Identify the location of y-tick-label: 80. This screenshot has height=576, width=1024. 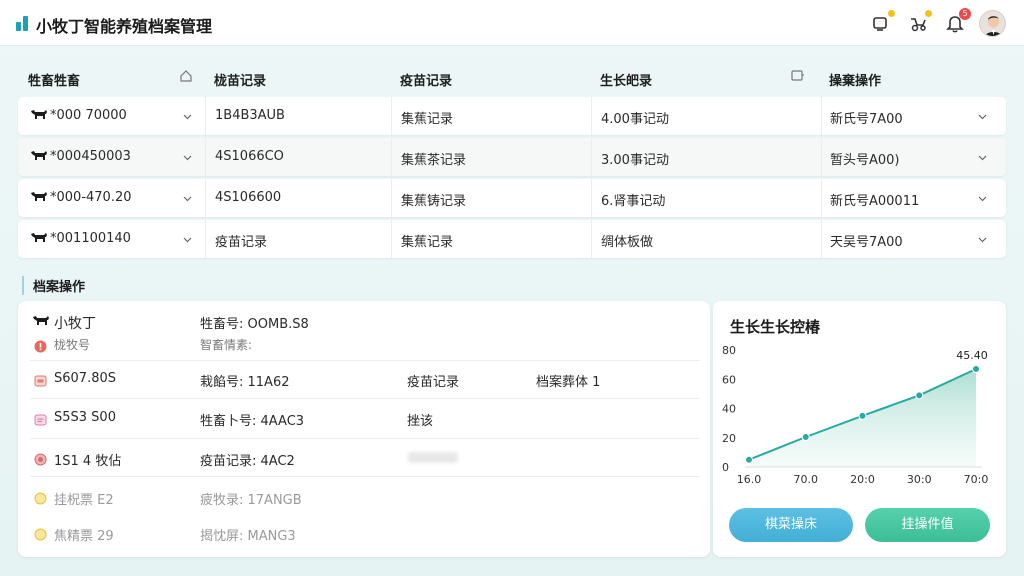
(729, 350).